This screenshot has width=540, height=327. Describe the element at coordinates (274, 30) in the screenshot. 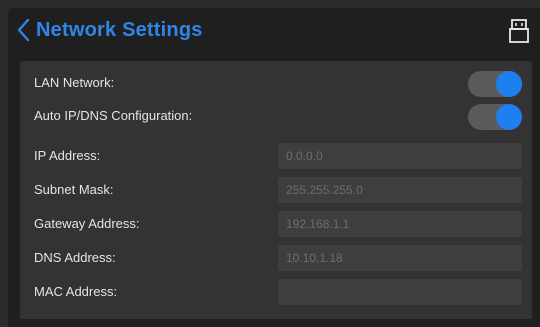

I see `header-bar: Network Settings` at that location.